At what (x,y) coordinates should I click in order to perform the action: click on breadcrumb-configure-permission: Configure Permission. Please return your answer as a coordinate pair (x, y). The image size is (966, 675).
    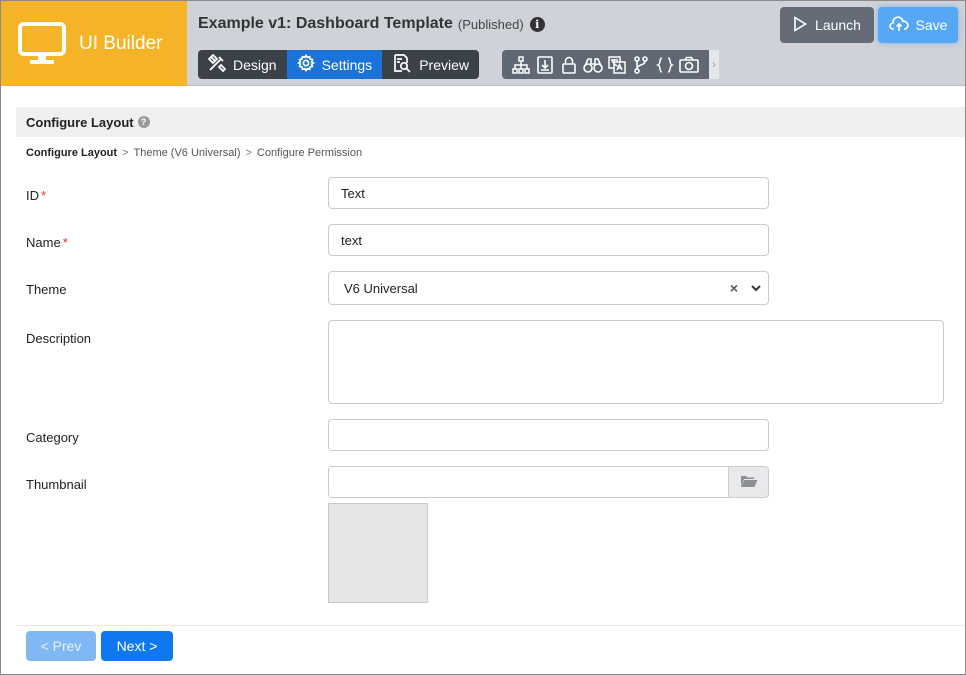
    Looking at the image, I should click on (309, 153).